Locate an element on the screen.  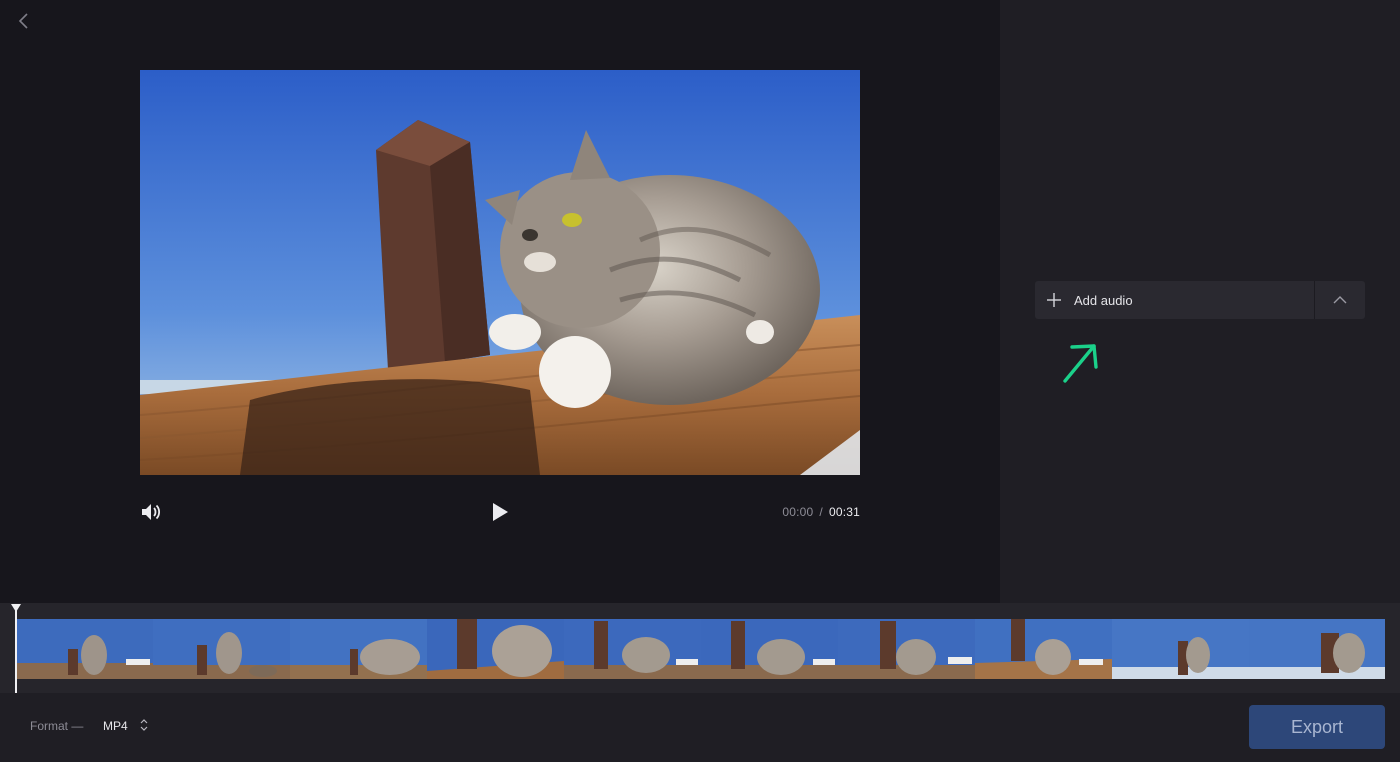
filmstrip is located at coordinates (700, 649).